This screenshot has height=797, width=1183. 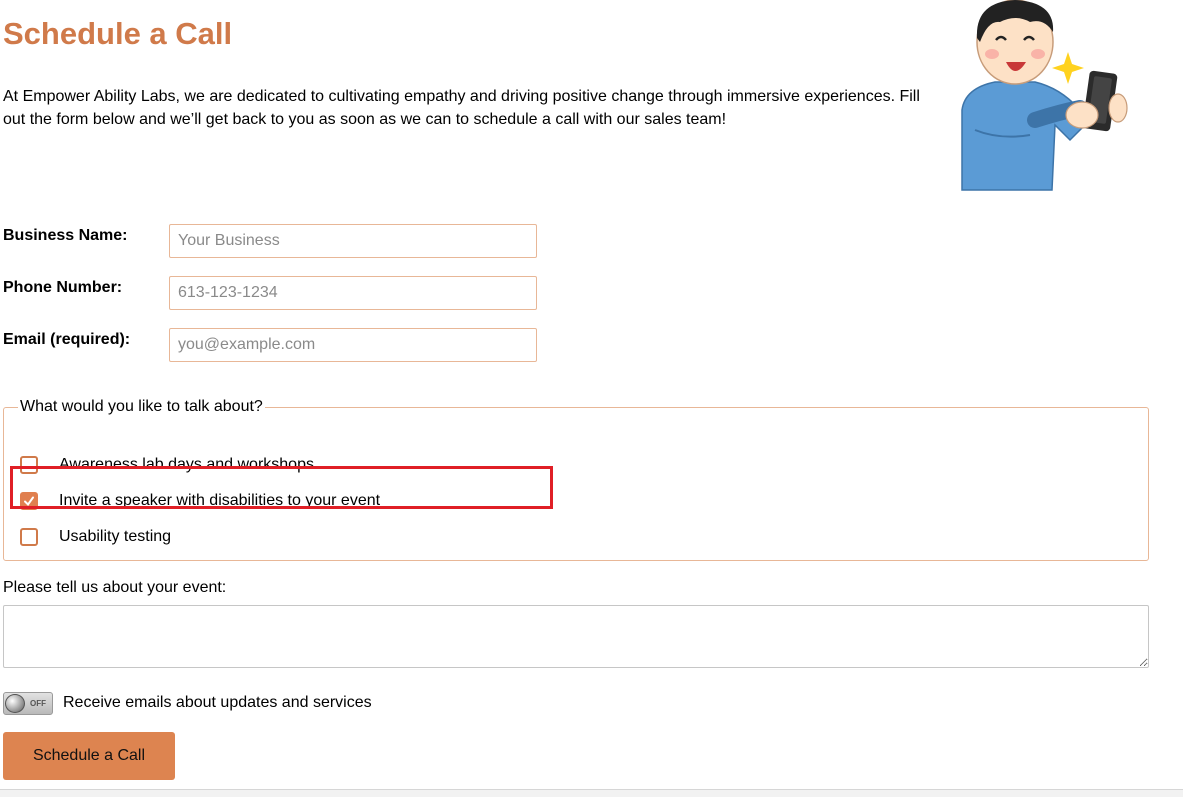 I want to click on topic-option-usability-testing: Usability testing, so click(x=95, y=537).